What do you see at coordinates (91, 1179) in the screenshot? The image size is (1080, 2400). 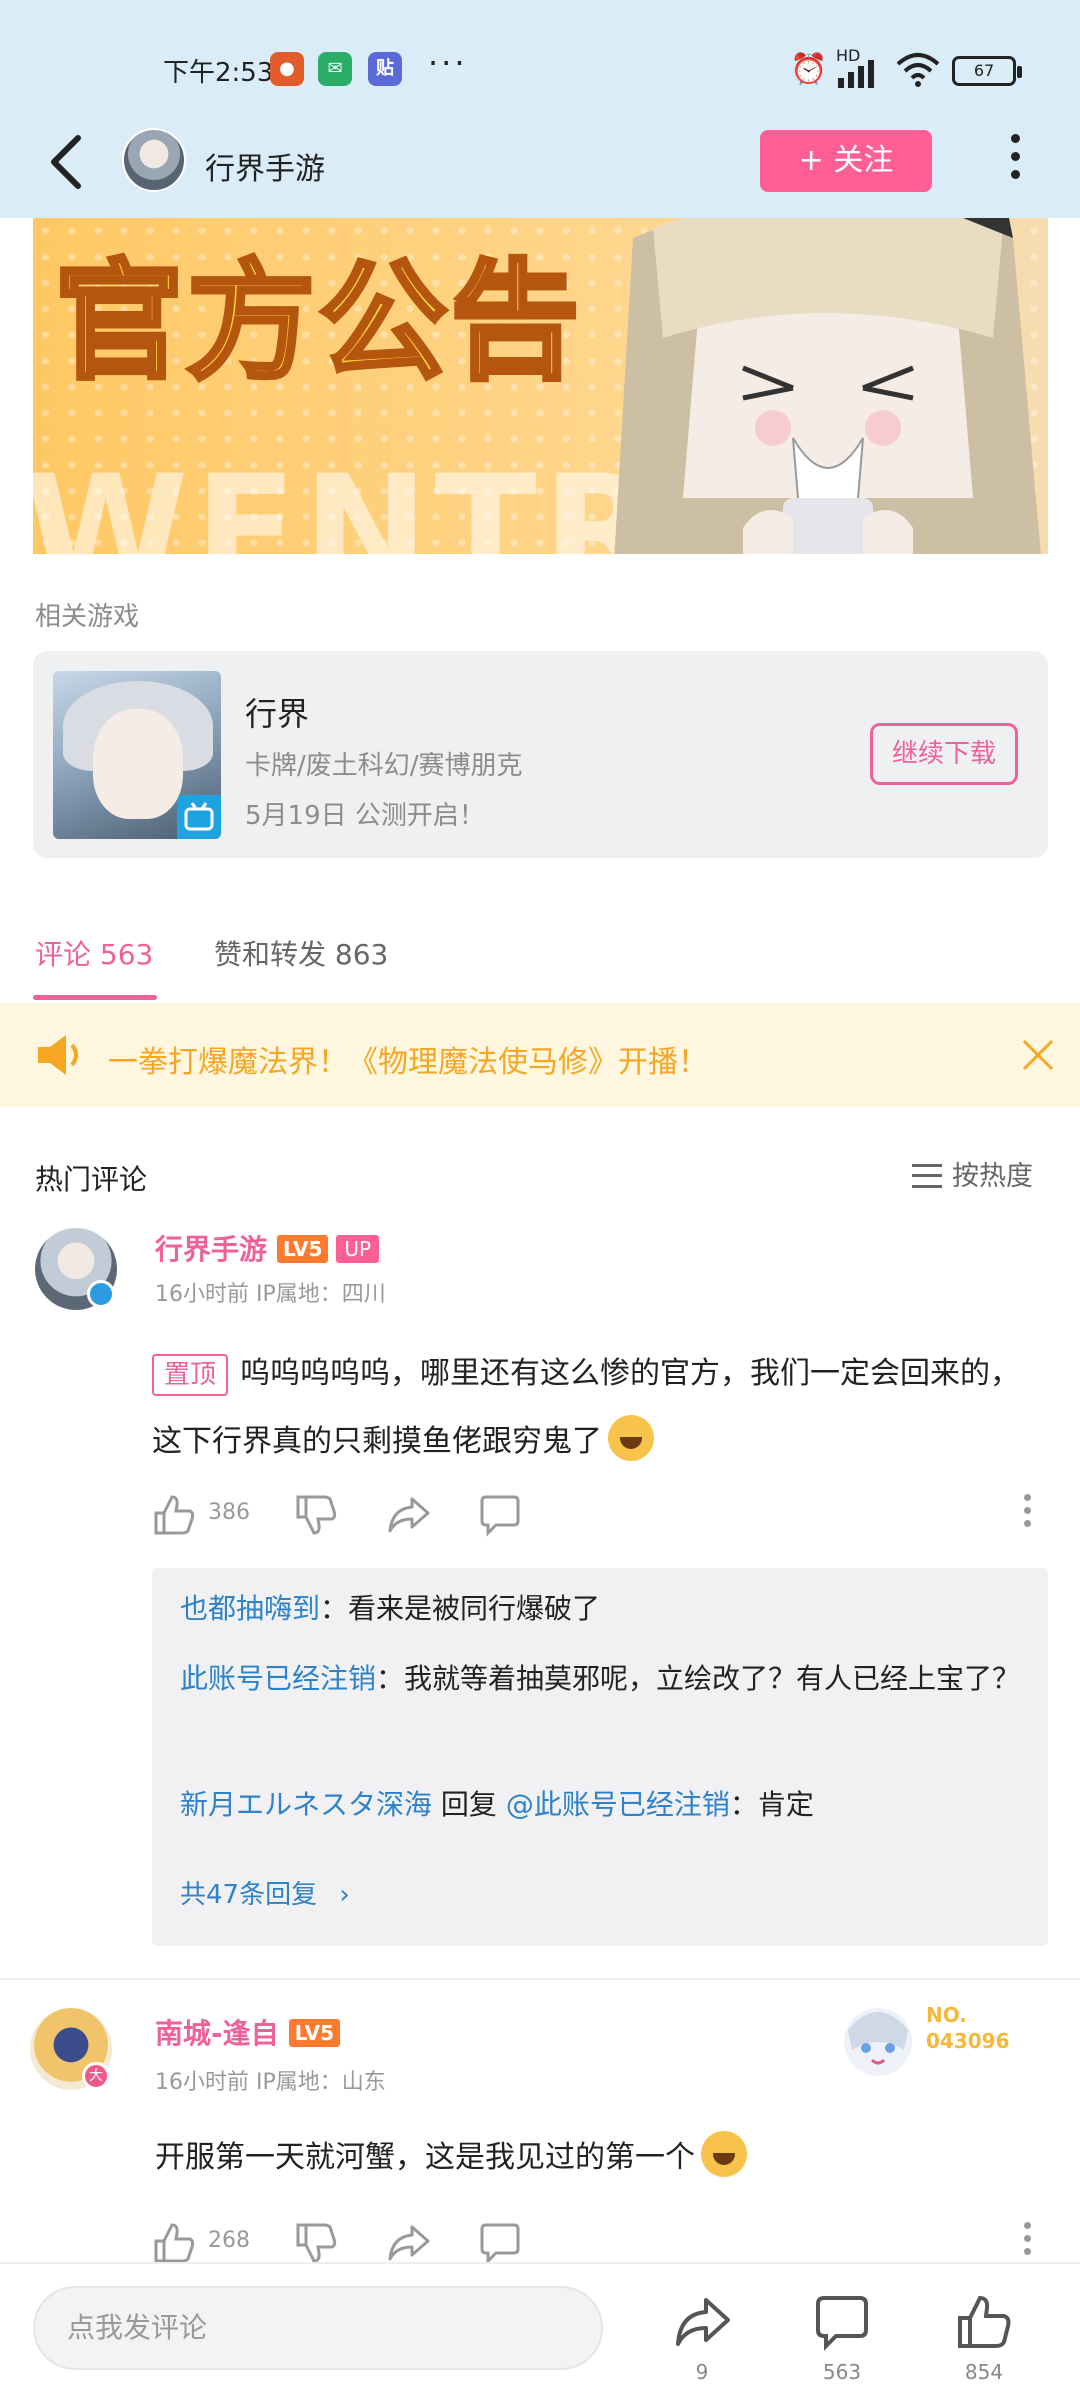 I see `hot-comments-title: 热门评论` at bounding box center [91, 1179].